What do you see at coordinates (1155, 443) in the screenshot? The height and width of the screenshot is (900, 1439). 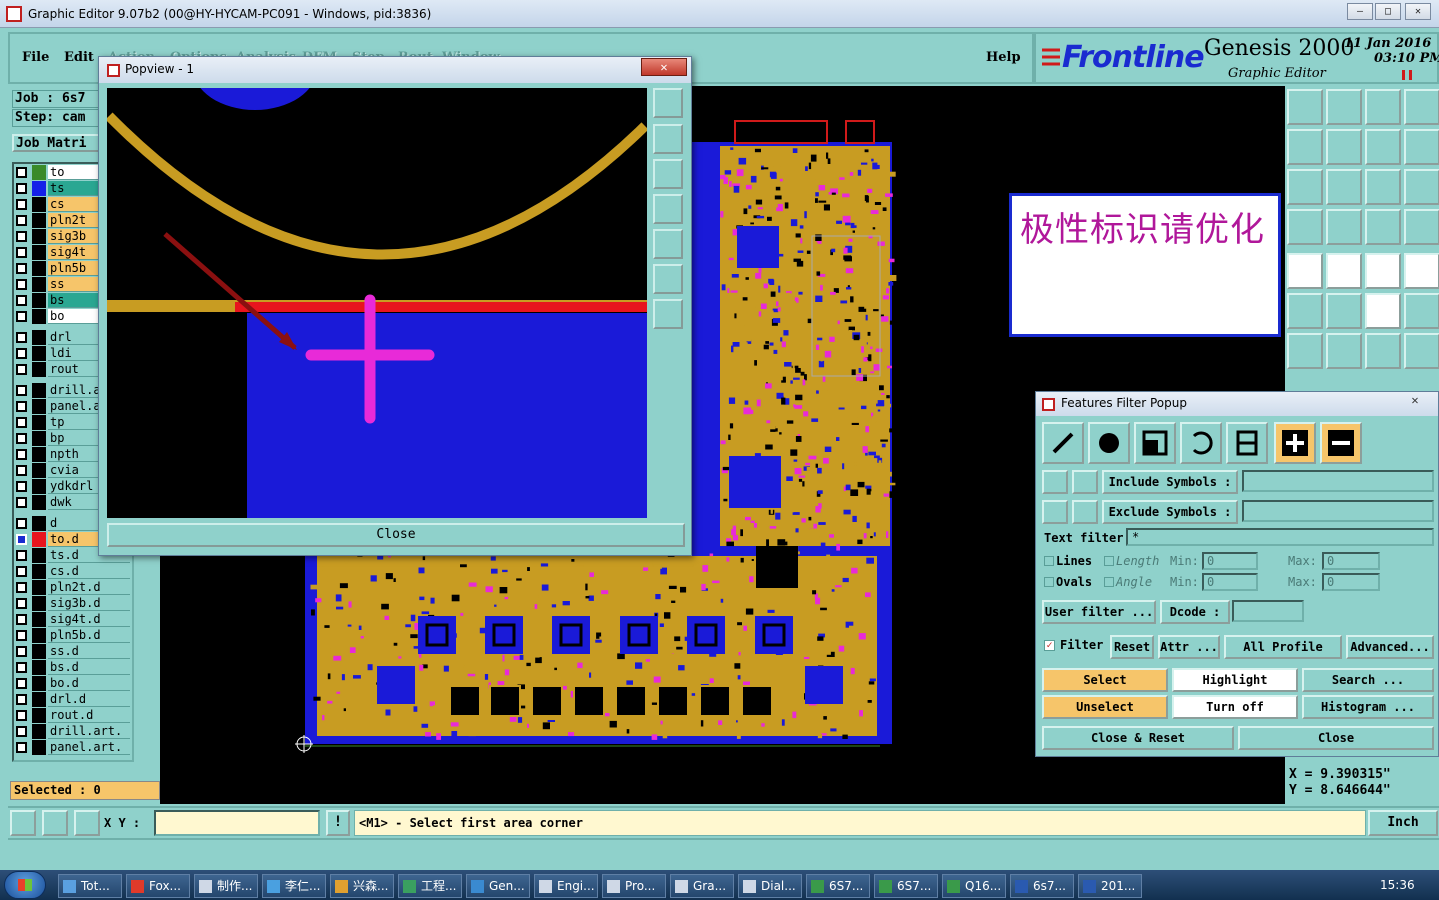 I see `surface-type-icon` at bounding box center [1155, 443].